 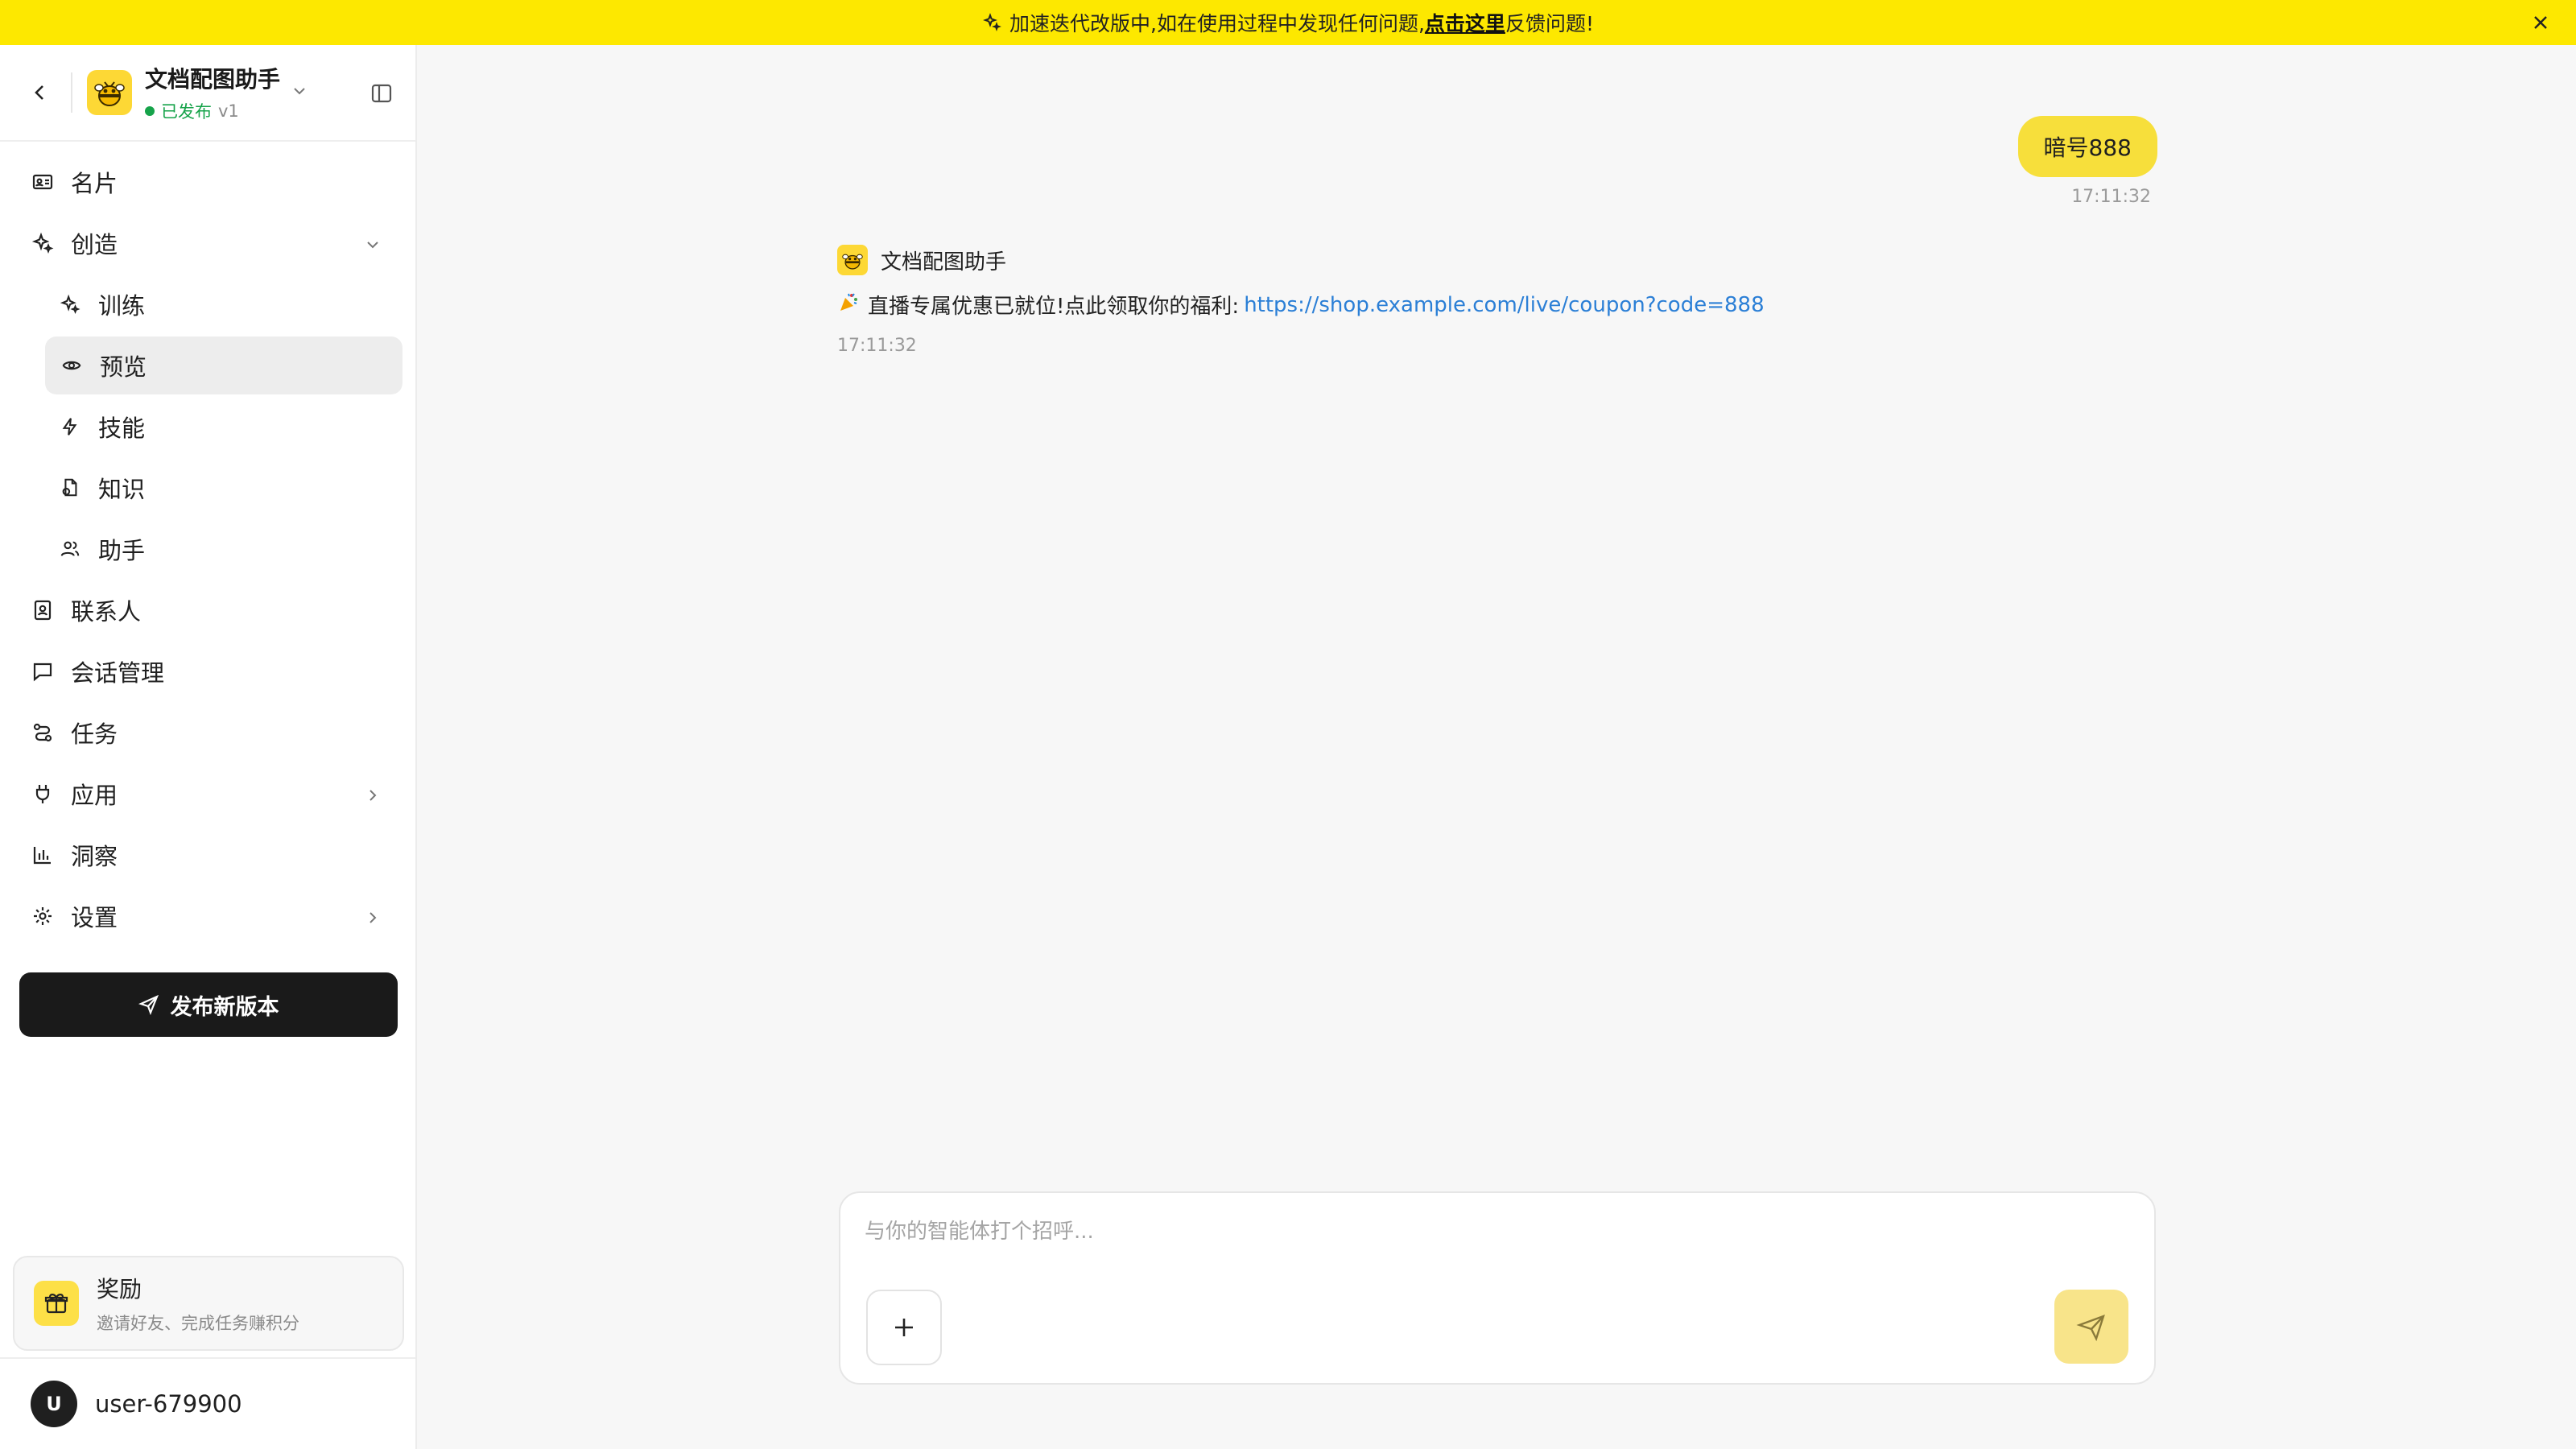 What do you see at coordinates (223, 365) in the screenshot?
I see `nav-item-preview: 预览` at bounding box center [223, 365].